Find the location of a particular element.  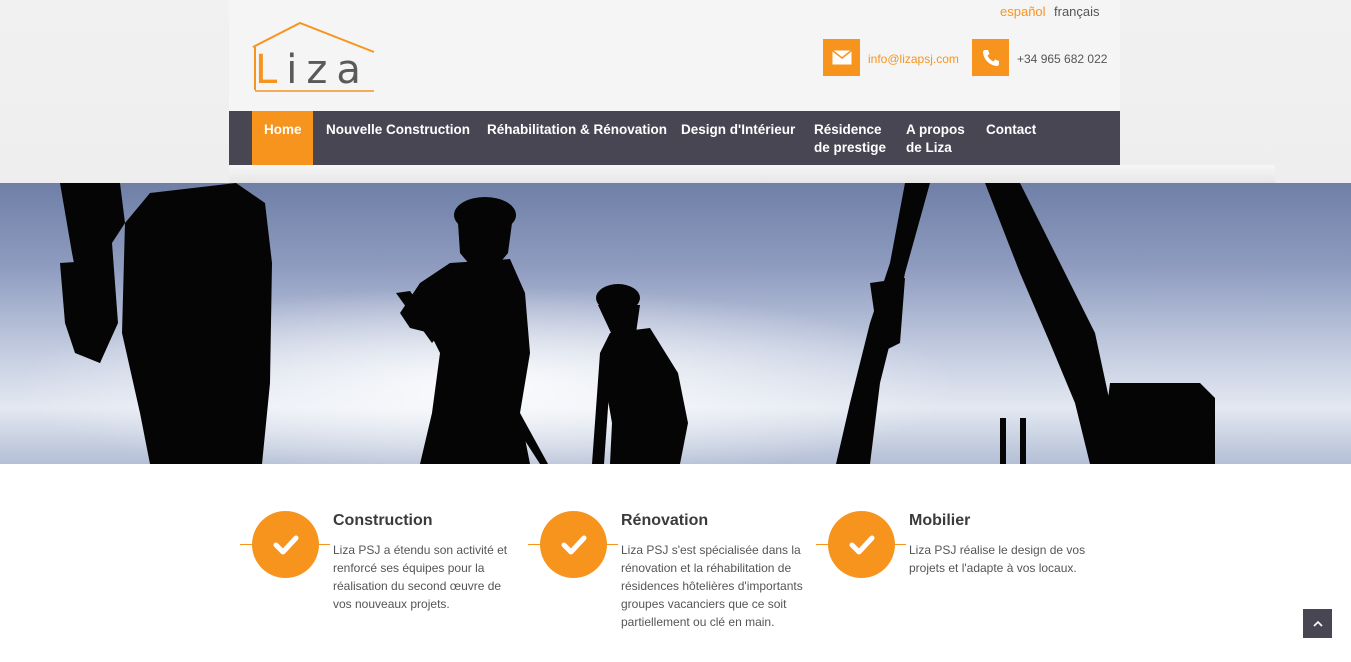

feature-text-line: vos nouveaux projets. is located at coordinates (391, 604).